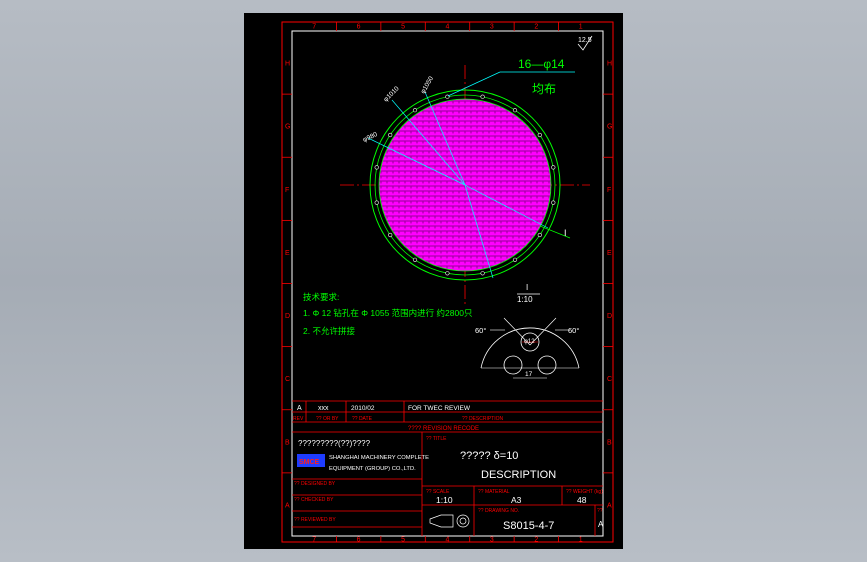 The height and width of the screenshot is (562, 867). I want to click on title-en: DESCRIPTION, so click(518, 475).